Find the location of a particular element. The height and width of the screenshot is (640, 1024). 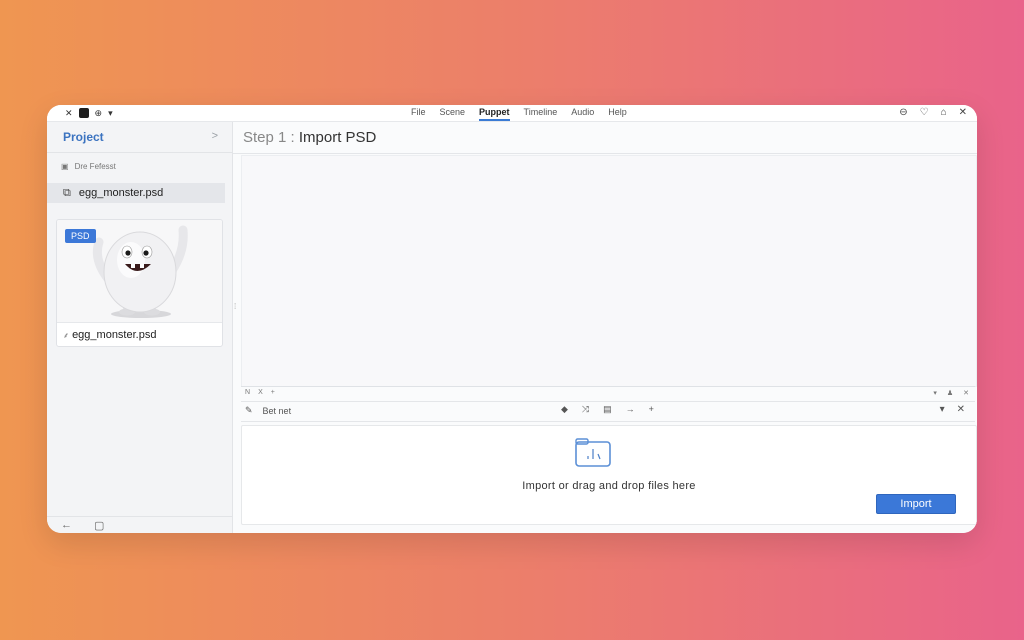

search-icon: ⊖ is located at coordinates (903, 112).